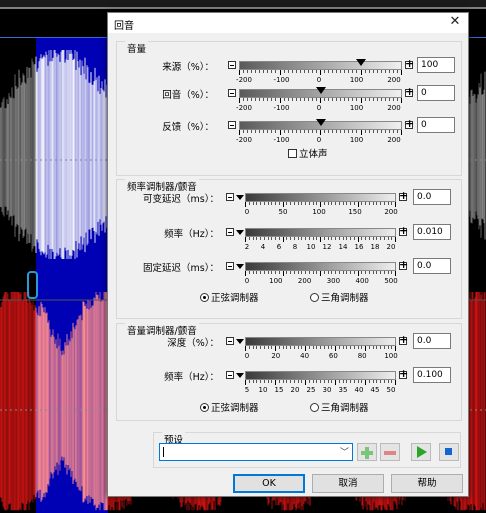 The width and height of the screenshot is (486, 513). I want to click on fm-radio-triangle: 三角调制器, so click(339, 297).